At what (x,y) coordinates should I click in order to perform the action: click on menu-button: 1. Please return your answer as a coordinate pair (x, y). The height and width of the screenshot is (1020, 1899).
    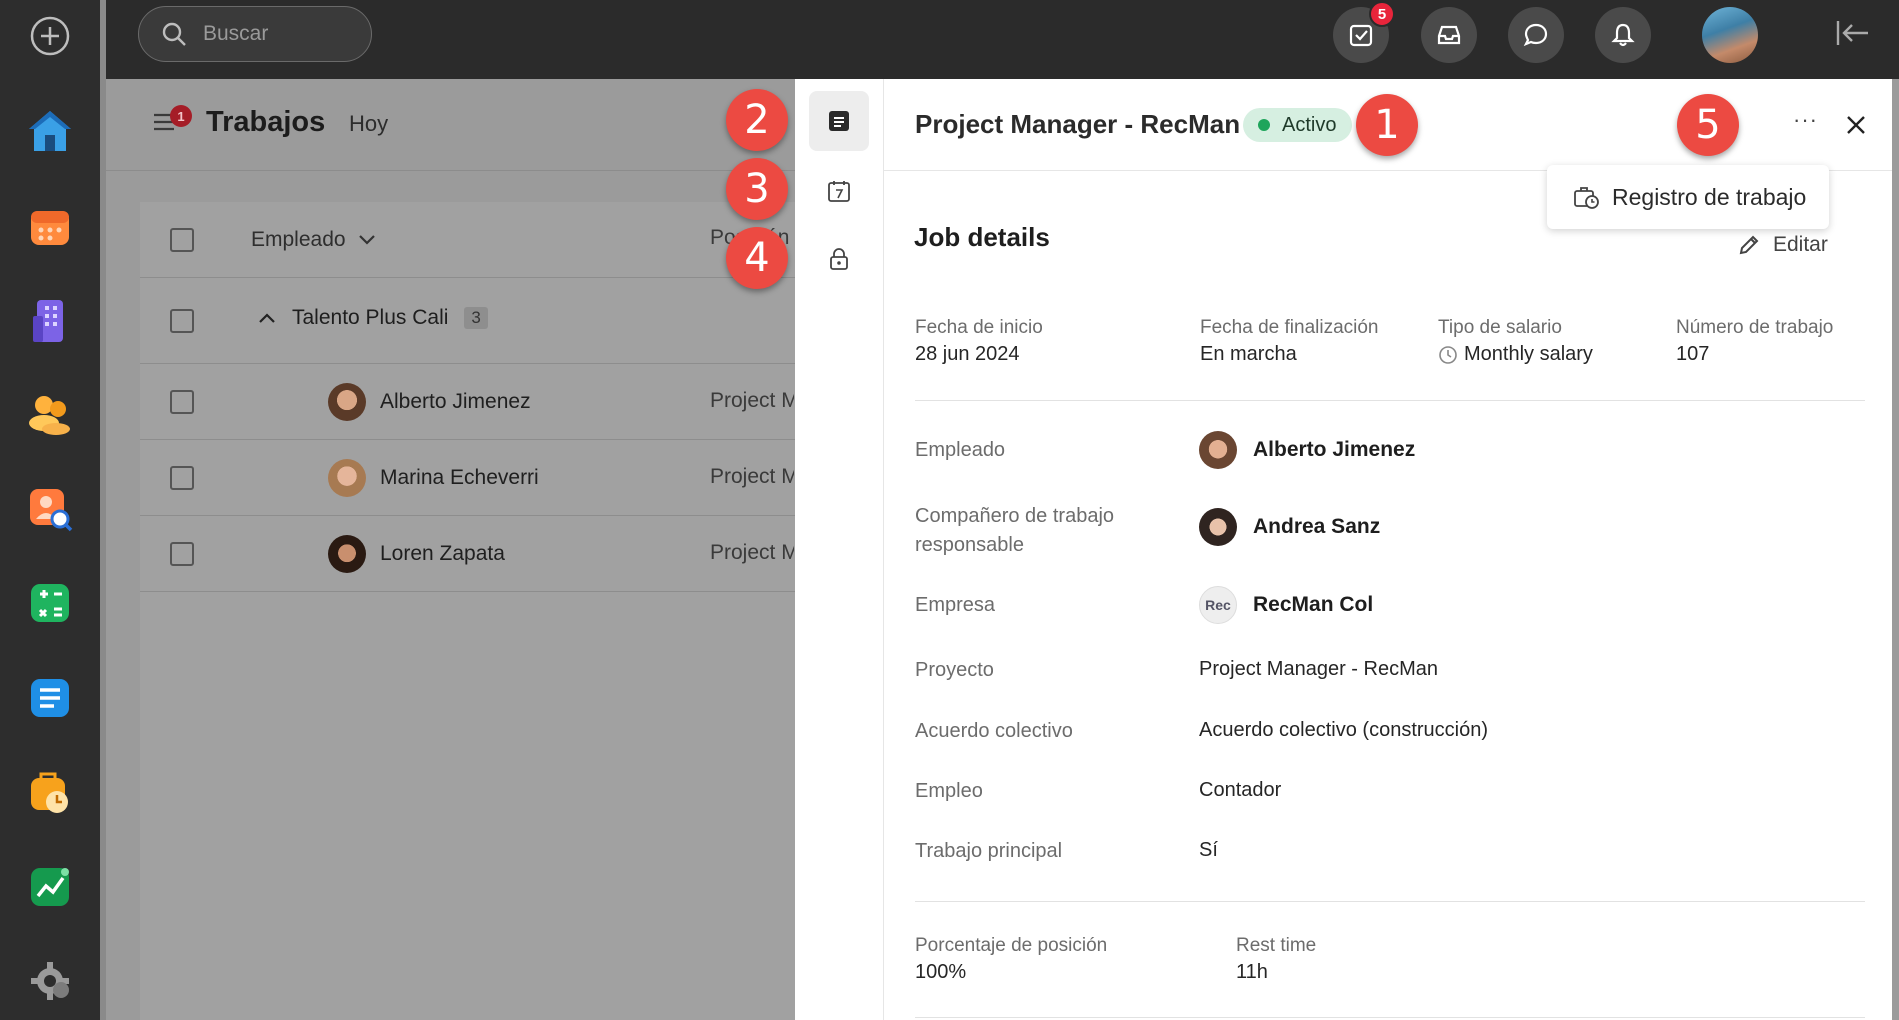
    Looking at the image, I should click on (172, 121).